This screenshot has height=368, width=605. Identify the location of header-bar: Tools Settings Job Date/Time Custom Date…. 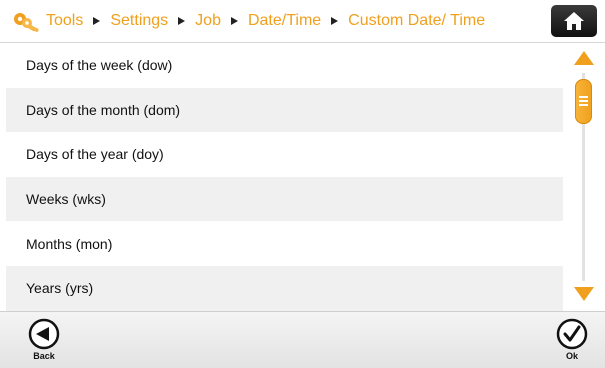
(302, 21).